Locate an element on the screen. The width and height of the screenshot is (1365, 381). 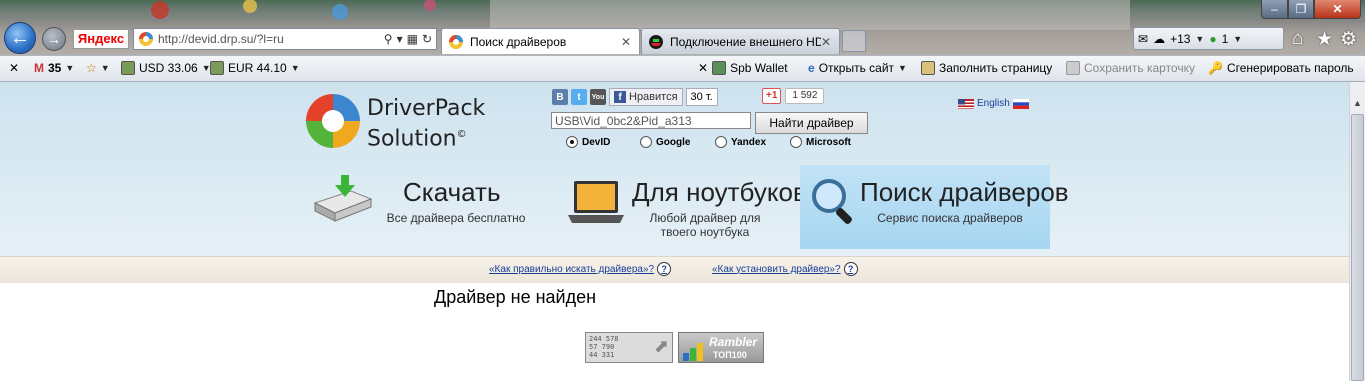
arrow-right-icon: → is located at coordinates (54, 39).